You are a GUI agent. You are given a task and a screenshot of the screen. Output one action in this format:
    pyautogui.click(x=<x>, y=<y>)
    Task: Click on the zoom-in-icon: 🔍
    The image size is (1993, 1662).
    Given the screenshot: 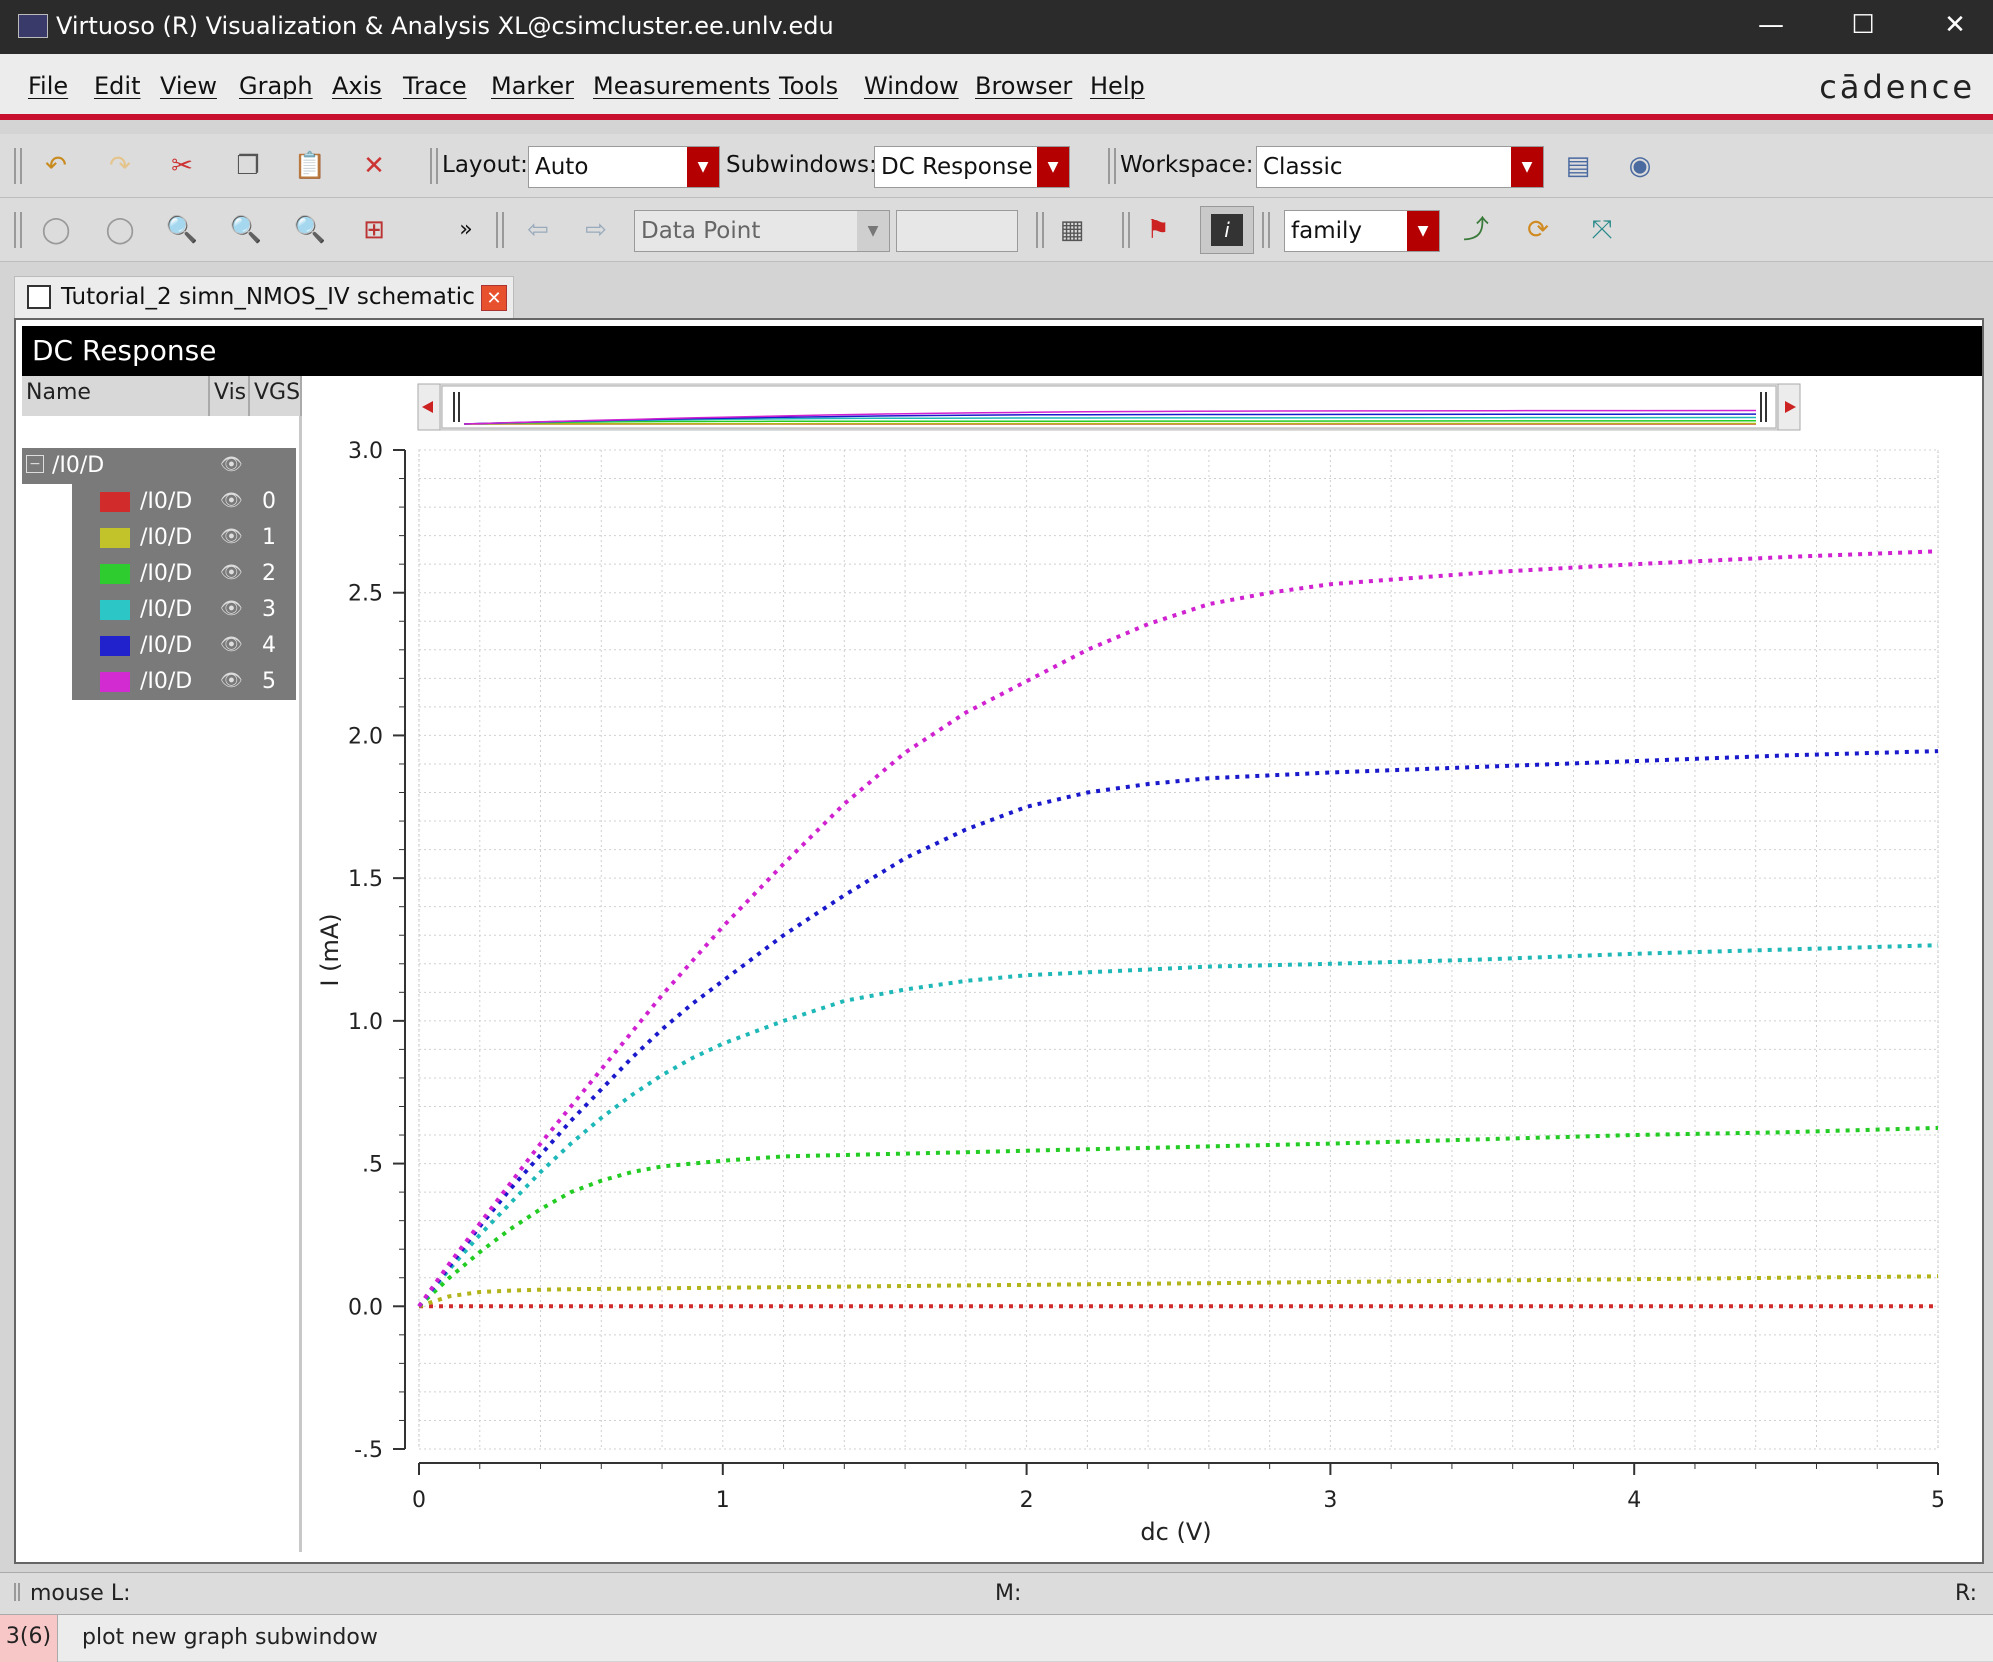 What is the action you would take?
    pyautogui.click(x=246, y=230)
    